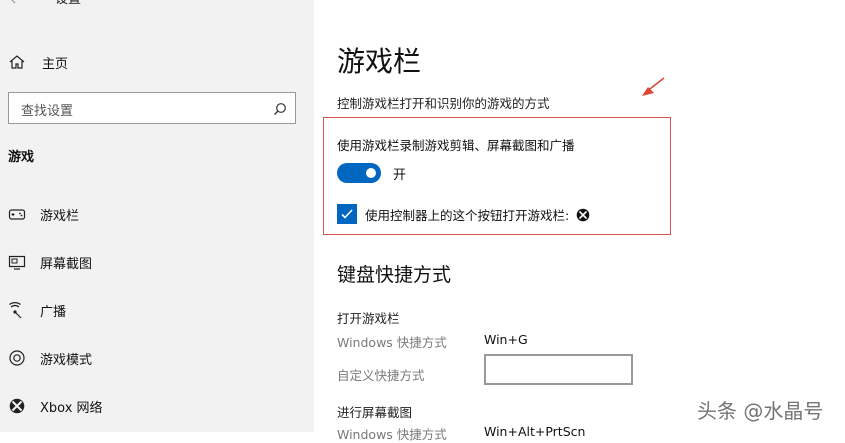 Image resolution: width=845 pixels, height=443 pixels. What do you see at coordinates (60, 216) in the screenshot?
I see `sidebar-item-label: 游戏栏` at bounding box center [60, 216].